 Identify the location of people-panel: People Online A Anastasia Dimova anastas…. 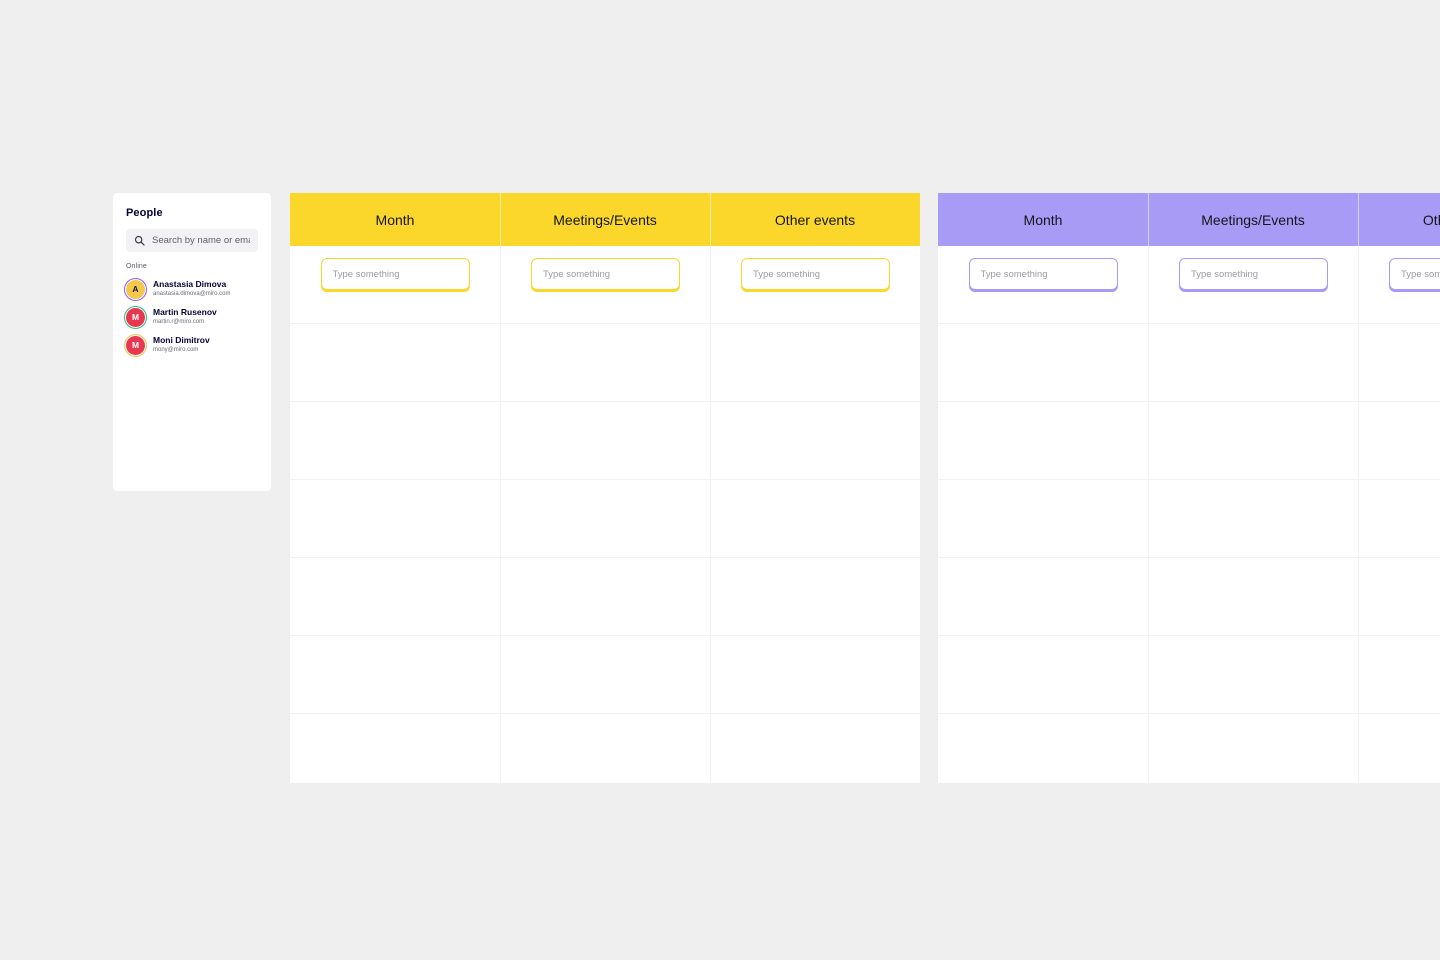
(192, 342).